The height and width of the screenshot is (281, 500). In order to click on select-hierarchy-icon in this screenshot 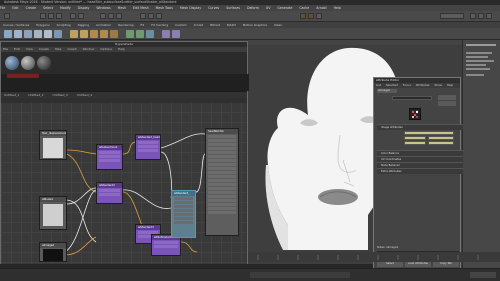, I will do `click(103, 16)`.